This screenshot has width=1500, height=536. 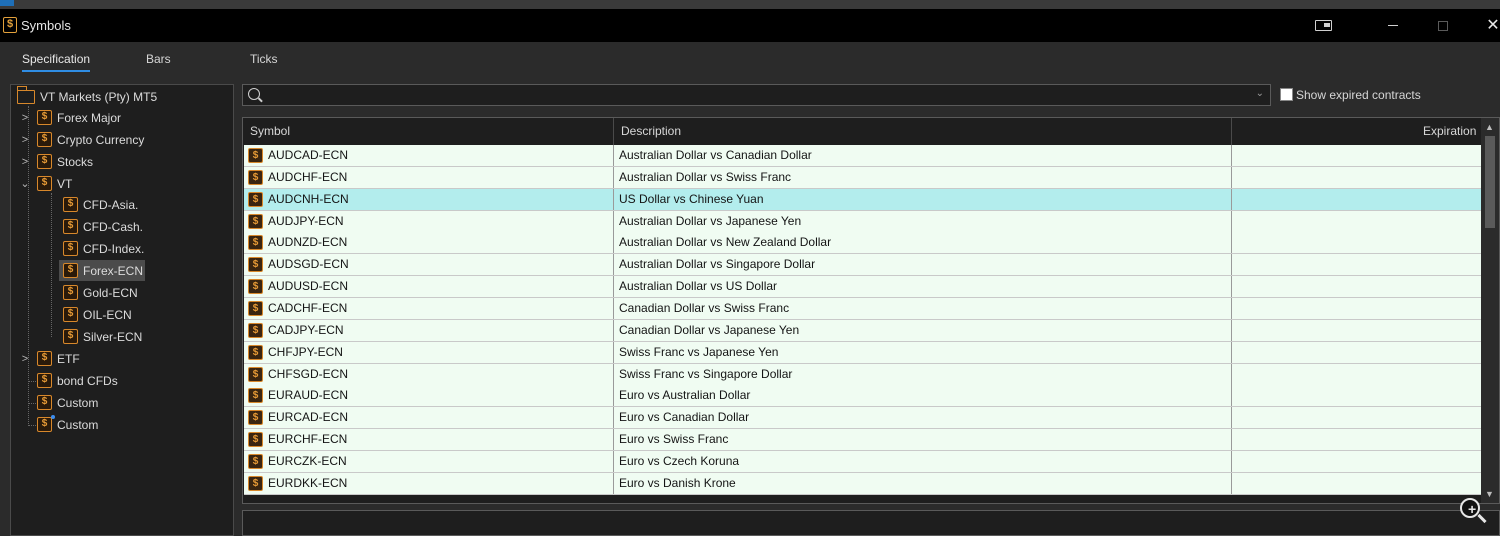 What do you see at coordinates (1449, 131) in the screenshot?
I see `column-header-expiration: Expiration` at bounding box center [1449, 131].